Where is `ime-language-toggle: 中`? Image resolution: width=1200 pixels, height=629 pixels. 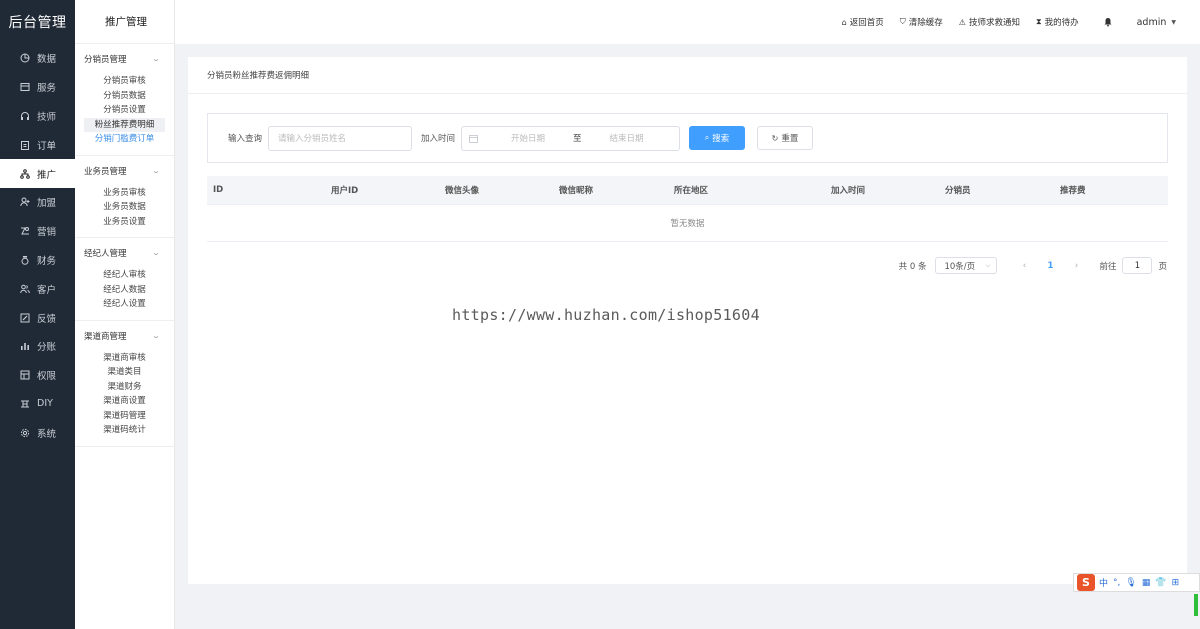 ime-language-toggle: 中 is located at coordinates (1103, 582).